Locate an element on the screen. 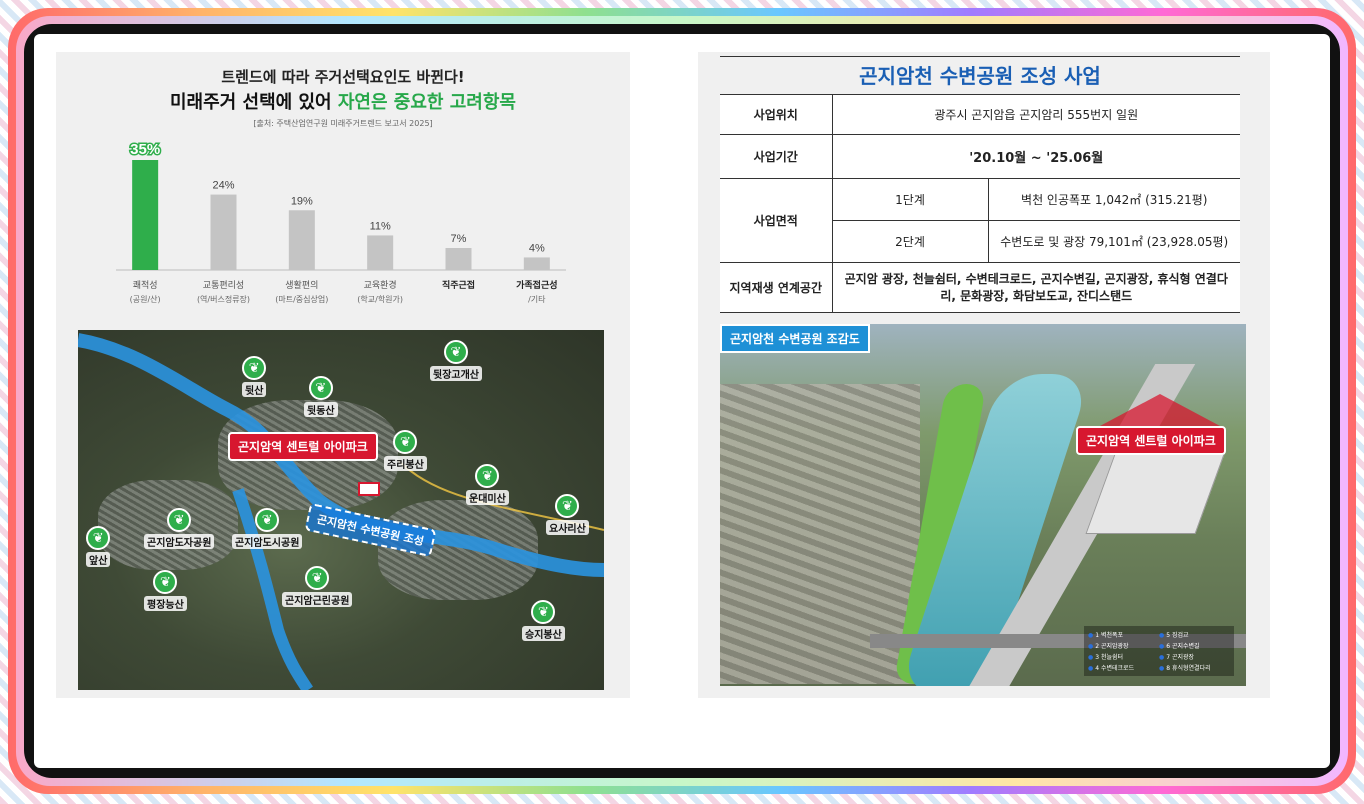 The height and width of the screenshot is (804, 1364). chart-title-highlight: 자연은 중요한 고려항목 is located at coordinates (426, 102).